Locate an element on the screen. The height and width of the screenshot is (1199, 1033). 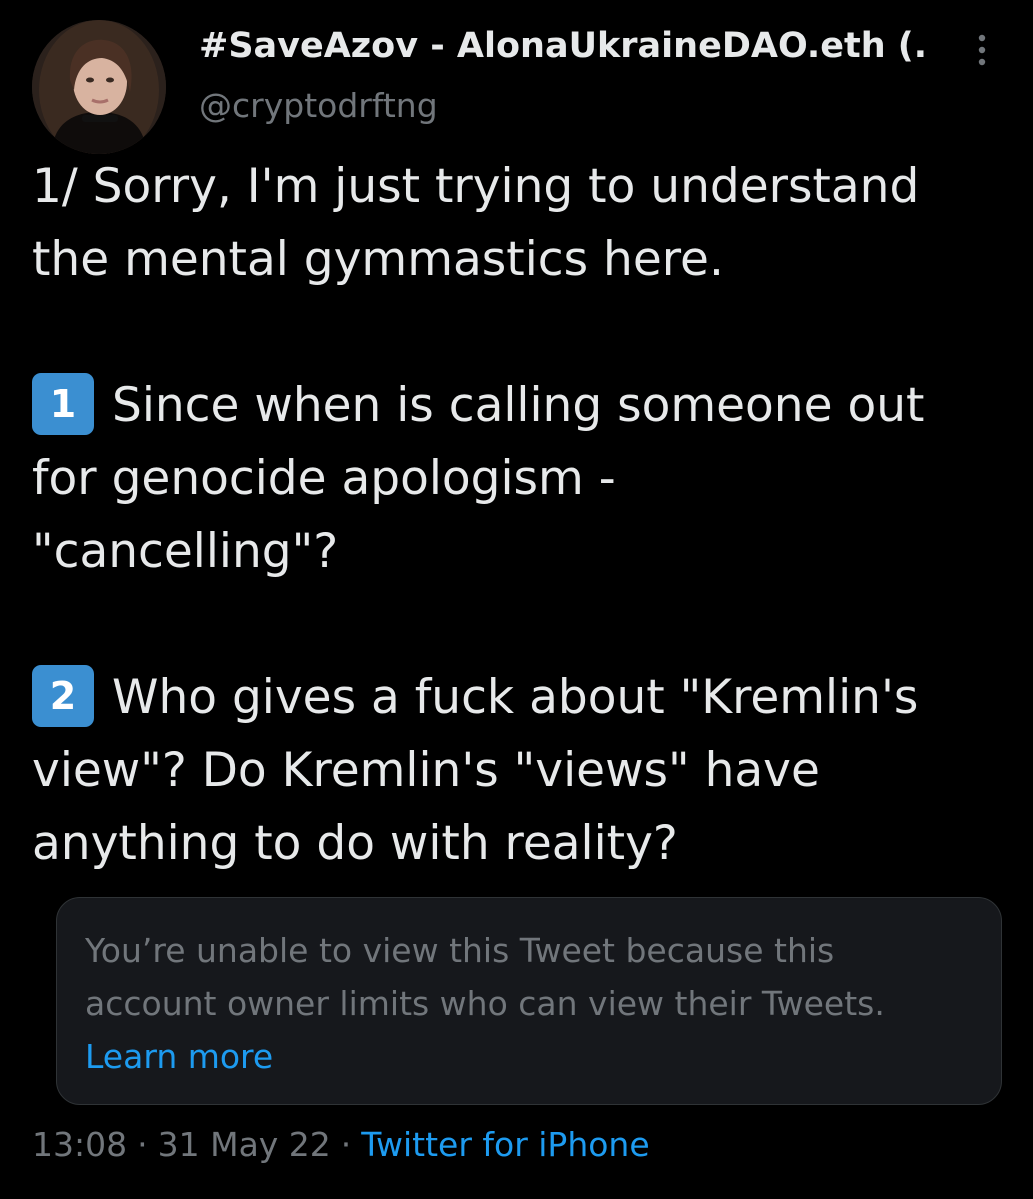
point-two-text: Who gives a fuck about "Kremlin's is located at coordinates (515, 697).